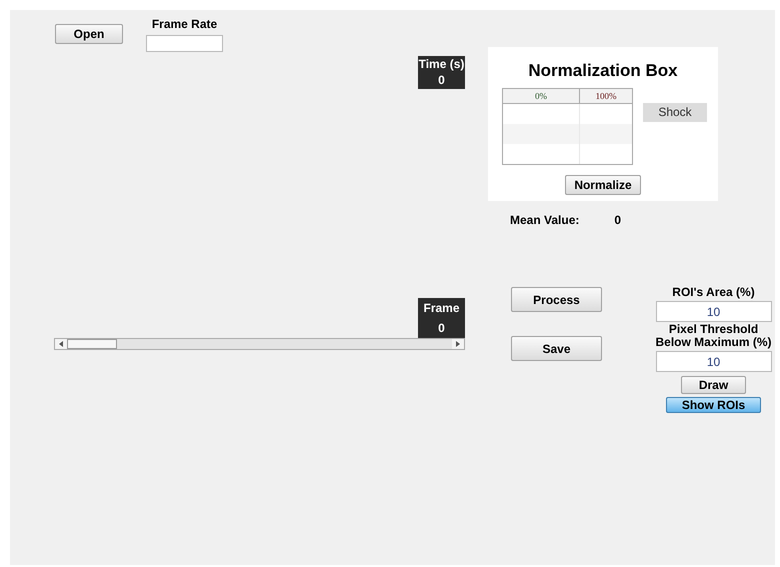 This screenshot has height=567, width=780. I want to click on shock-label: Shock, so click(675, 112).